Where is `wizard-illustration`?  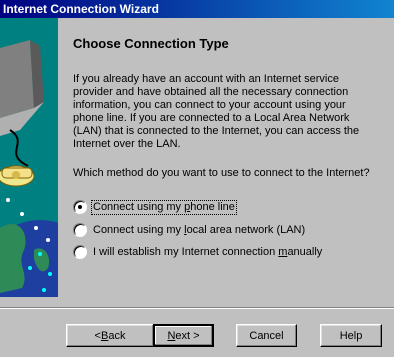
wizard-illustration is located at coordinates (29, 157).